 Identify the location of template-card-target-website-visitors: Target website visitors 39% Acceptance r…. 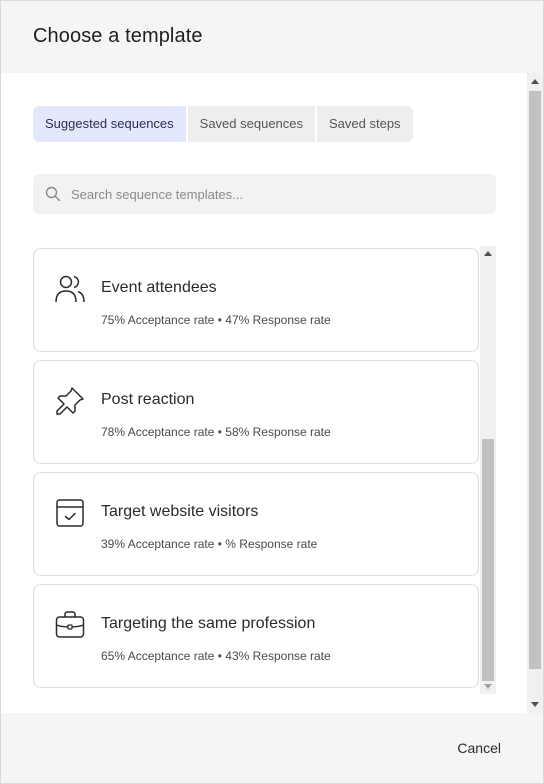
(256, 524).